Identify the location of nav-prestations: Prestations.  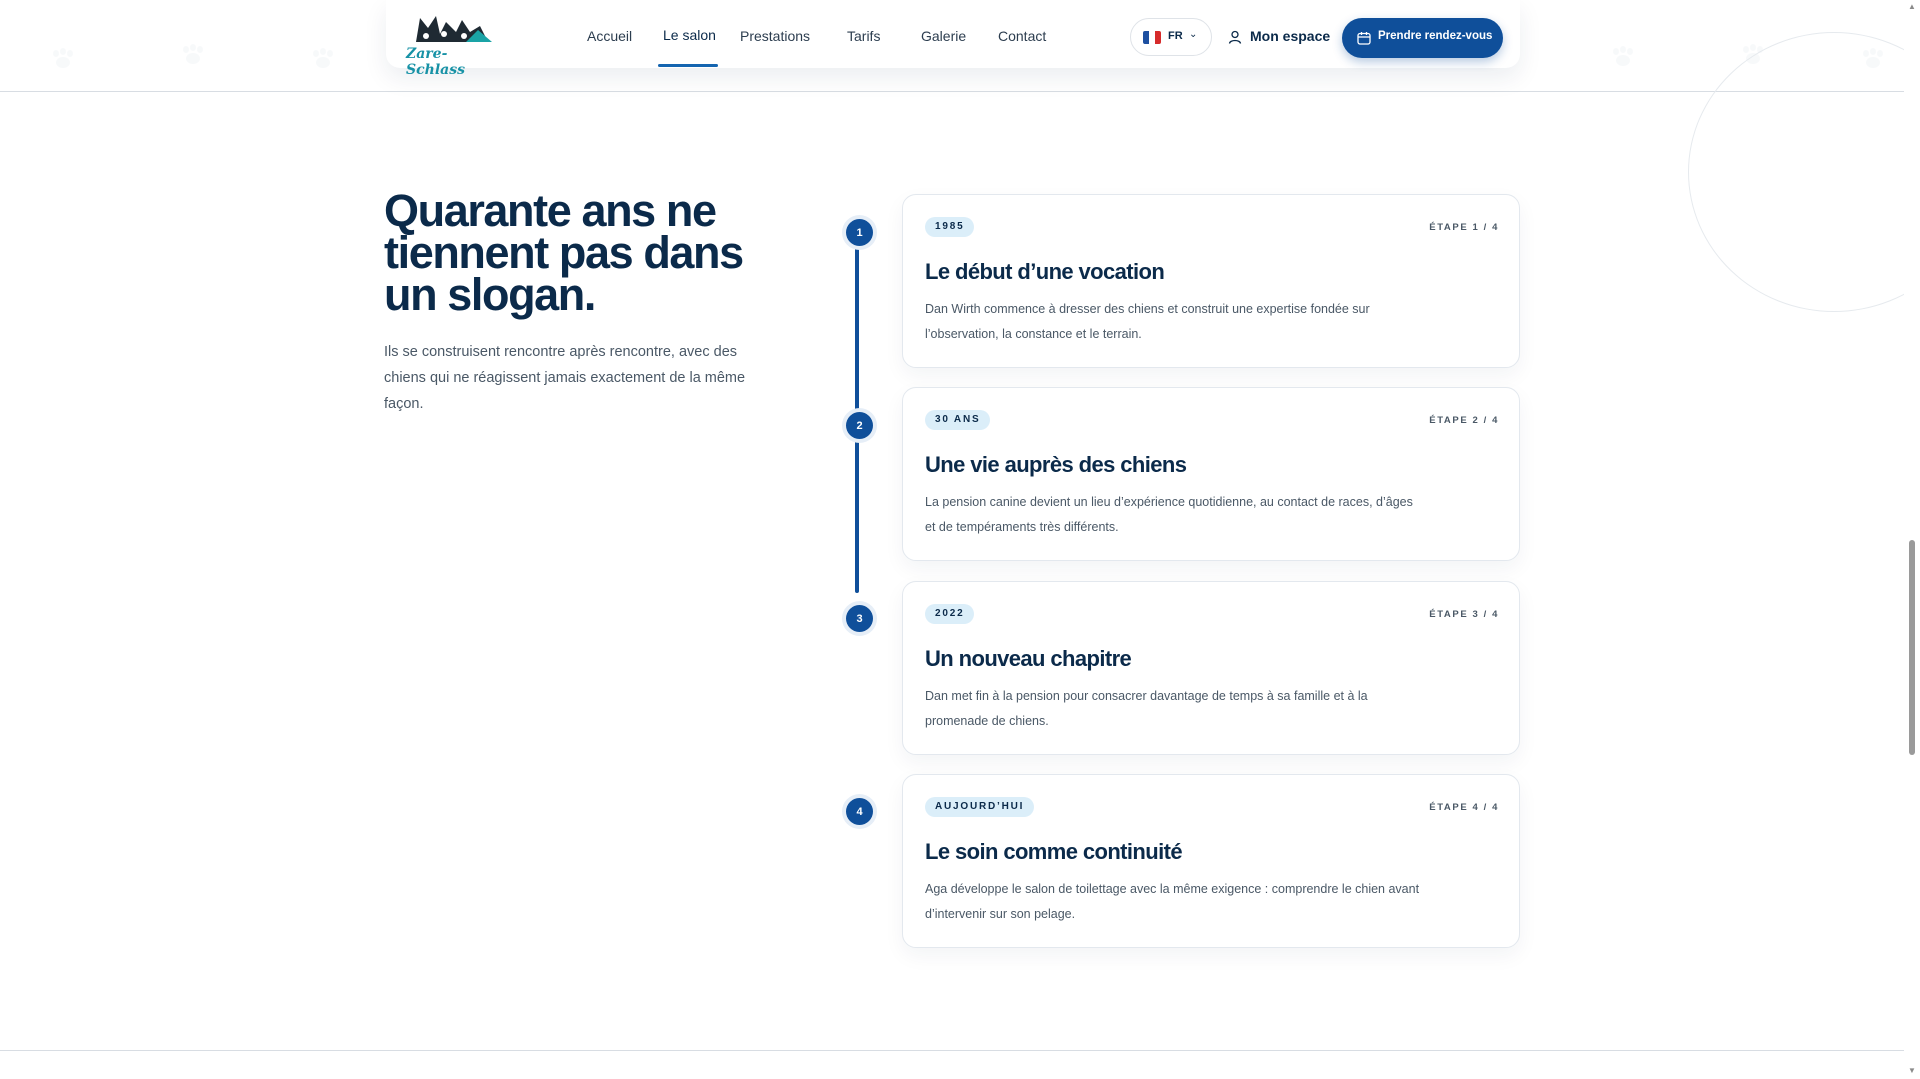
(775, 36).